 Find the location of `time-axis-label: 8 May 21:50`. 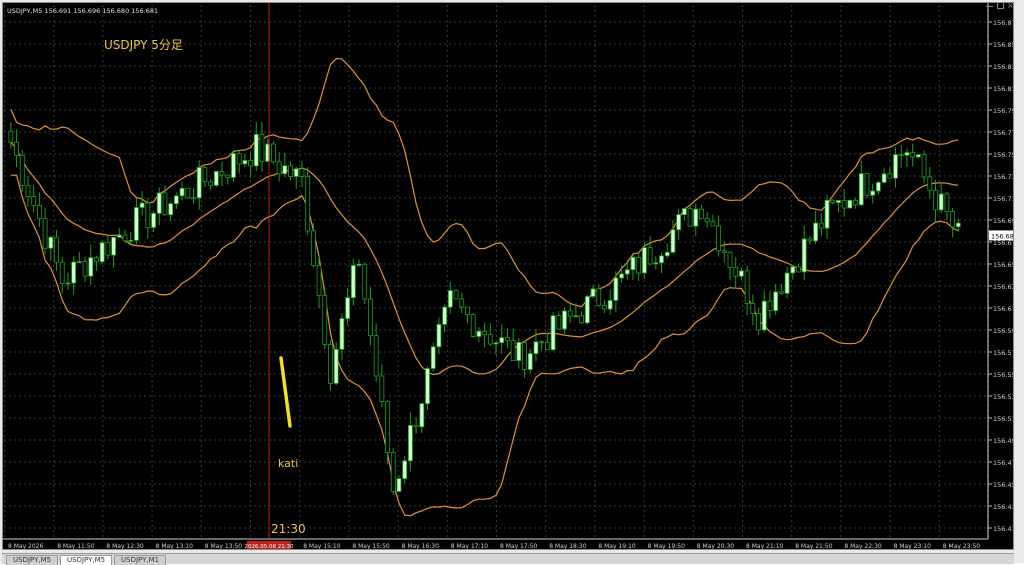

time-axis-label: 8 May 21:50 is located at coordinates (814, 546).